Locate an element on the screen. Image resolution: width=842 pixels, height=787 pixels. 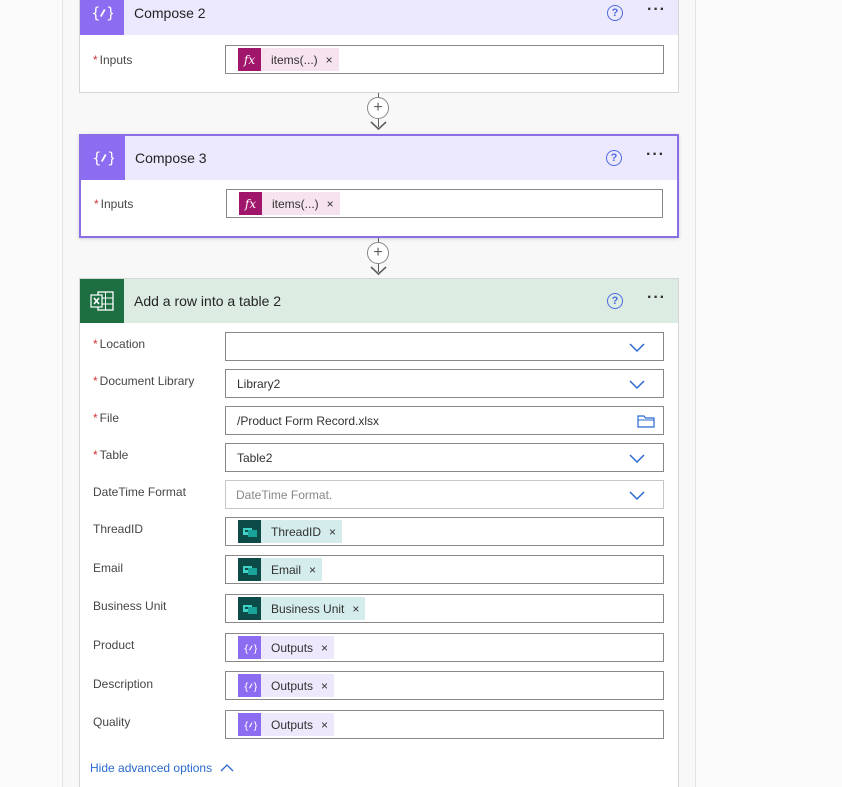
card-title: Compose 2 is located at coordinates (170, 13).